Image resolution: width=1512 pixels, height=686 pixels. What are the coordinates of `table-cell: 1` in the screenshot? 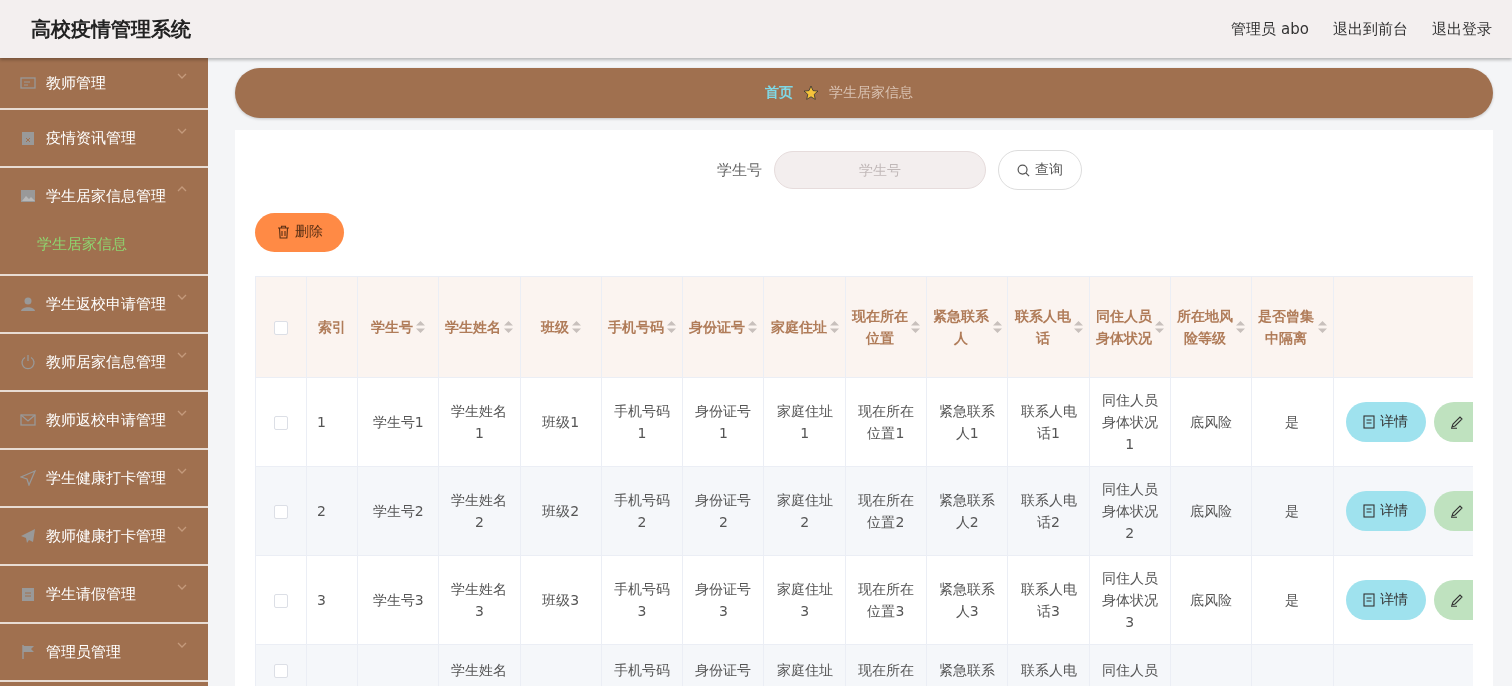 It's located at (321, 421).